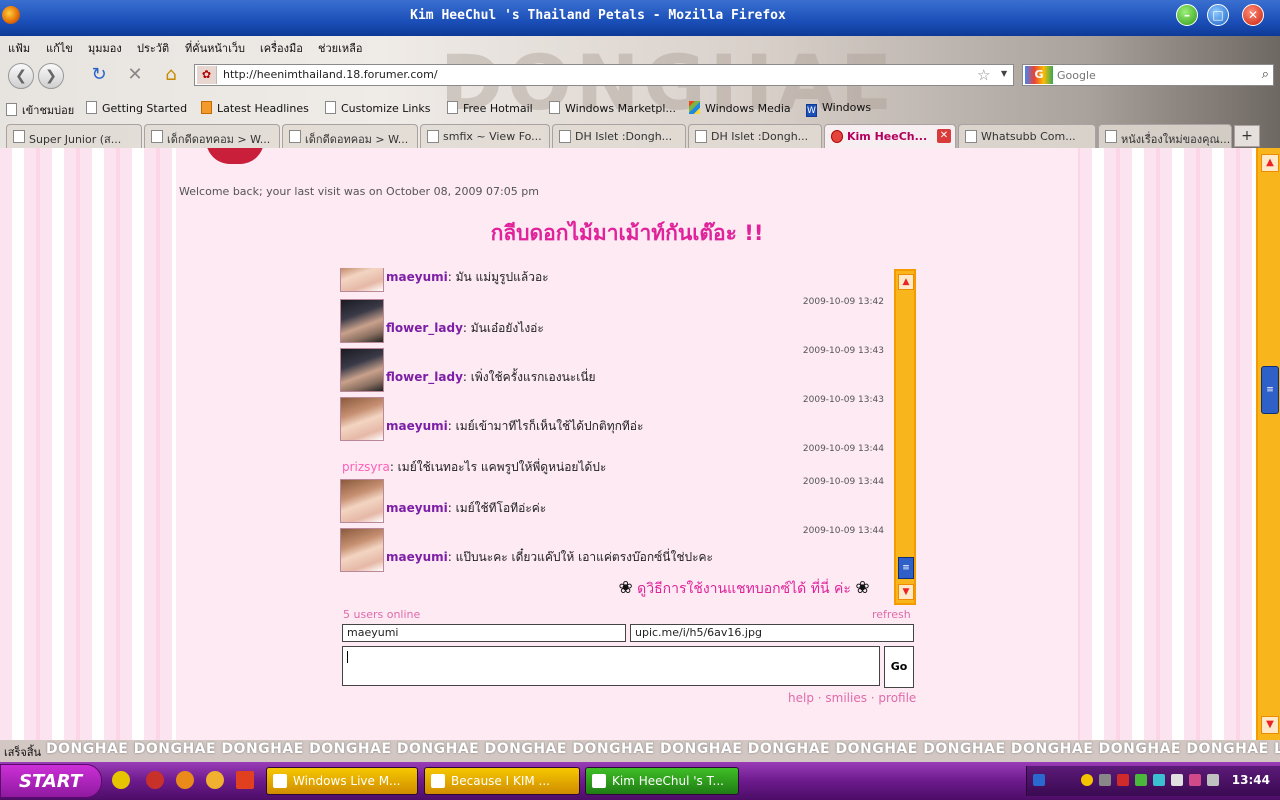  Describe the element at coordinates (21, 76) in the screenshot. I see `back-button: ❮` at that location.